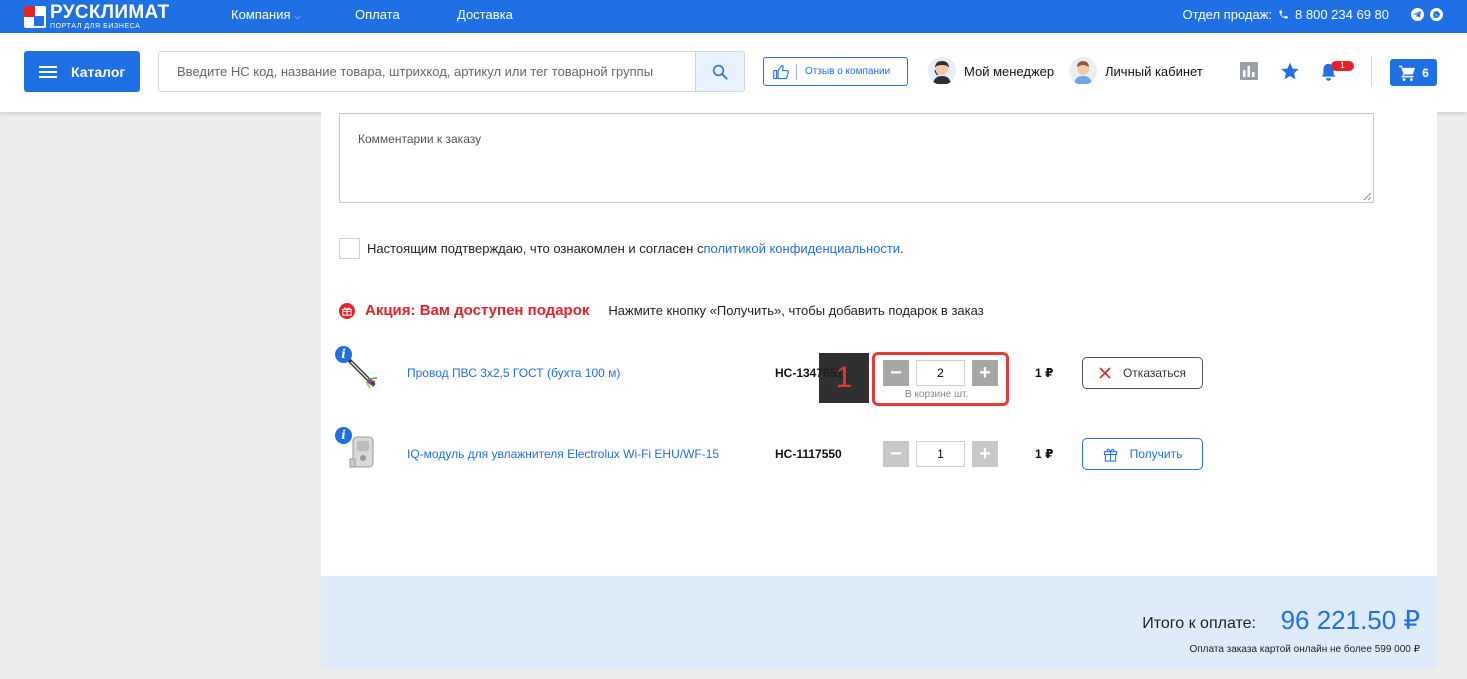  Describe the element at coordinates (477, 310) in the screenshot. I see `promo-title: Акция: Вам доступен подарок` at that location.